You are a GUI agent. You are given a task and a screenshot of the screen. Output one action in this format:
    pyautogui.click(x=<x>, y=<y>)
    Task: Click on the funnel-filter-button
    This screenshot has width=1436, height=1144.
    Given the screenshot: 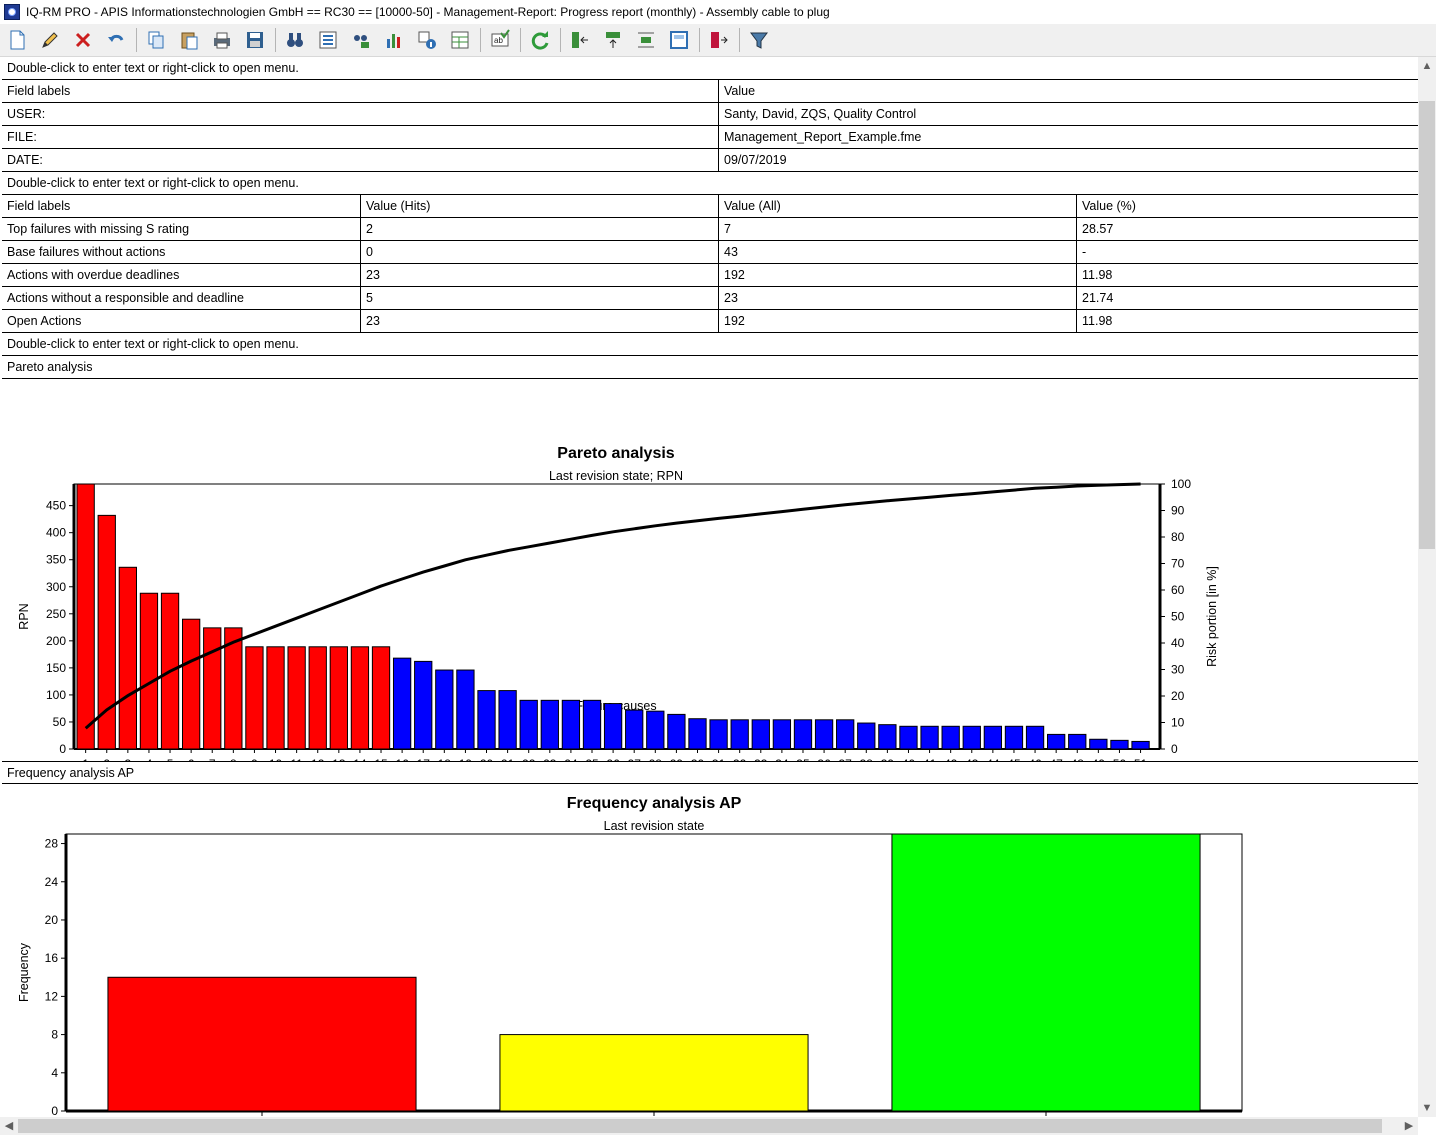 What is the action you would take?
    pyautogui.click(x=759, y=40)
    